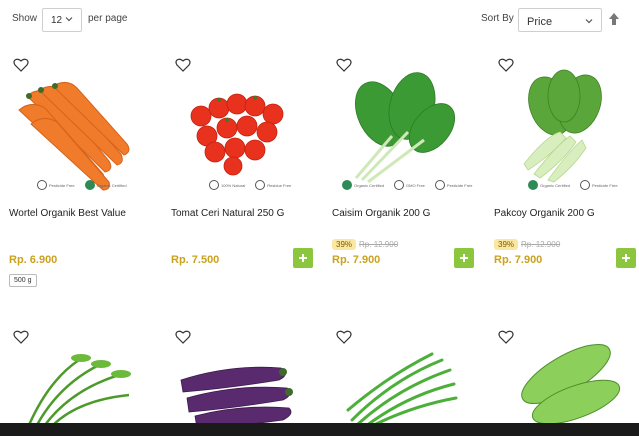 The image size is (639, 436). I want to click on product-image-green-bean, so click(402, 382).